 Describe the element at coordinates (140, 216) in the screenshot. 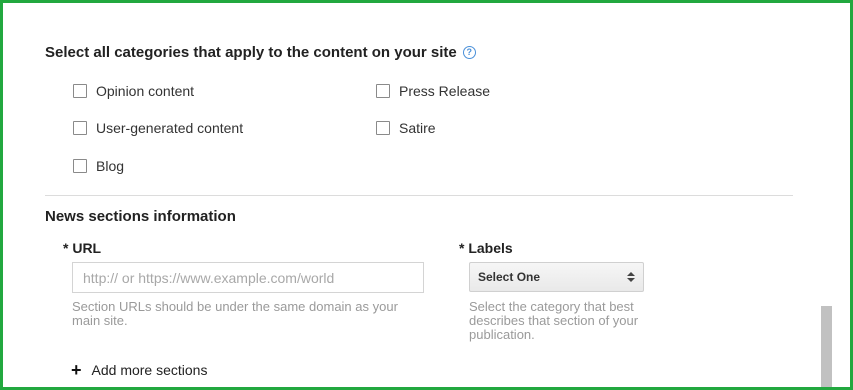

I see `news-sections-title: News sections information` at that location.